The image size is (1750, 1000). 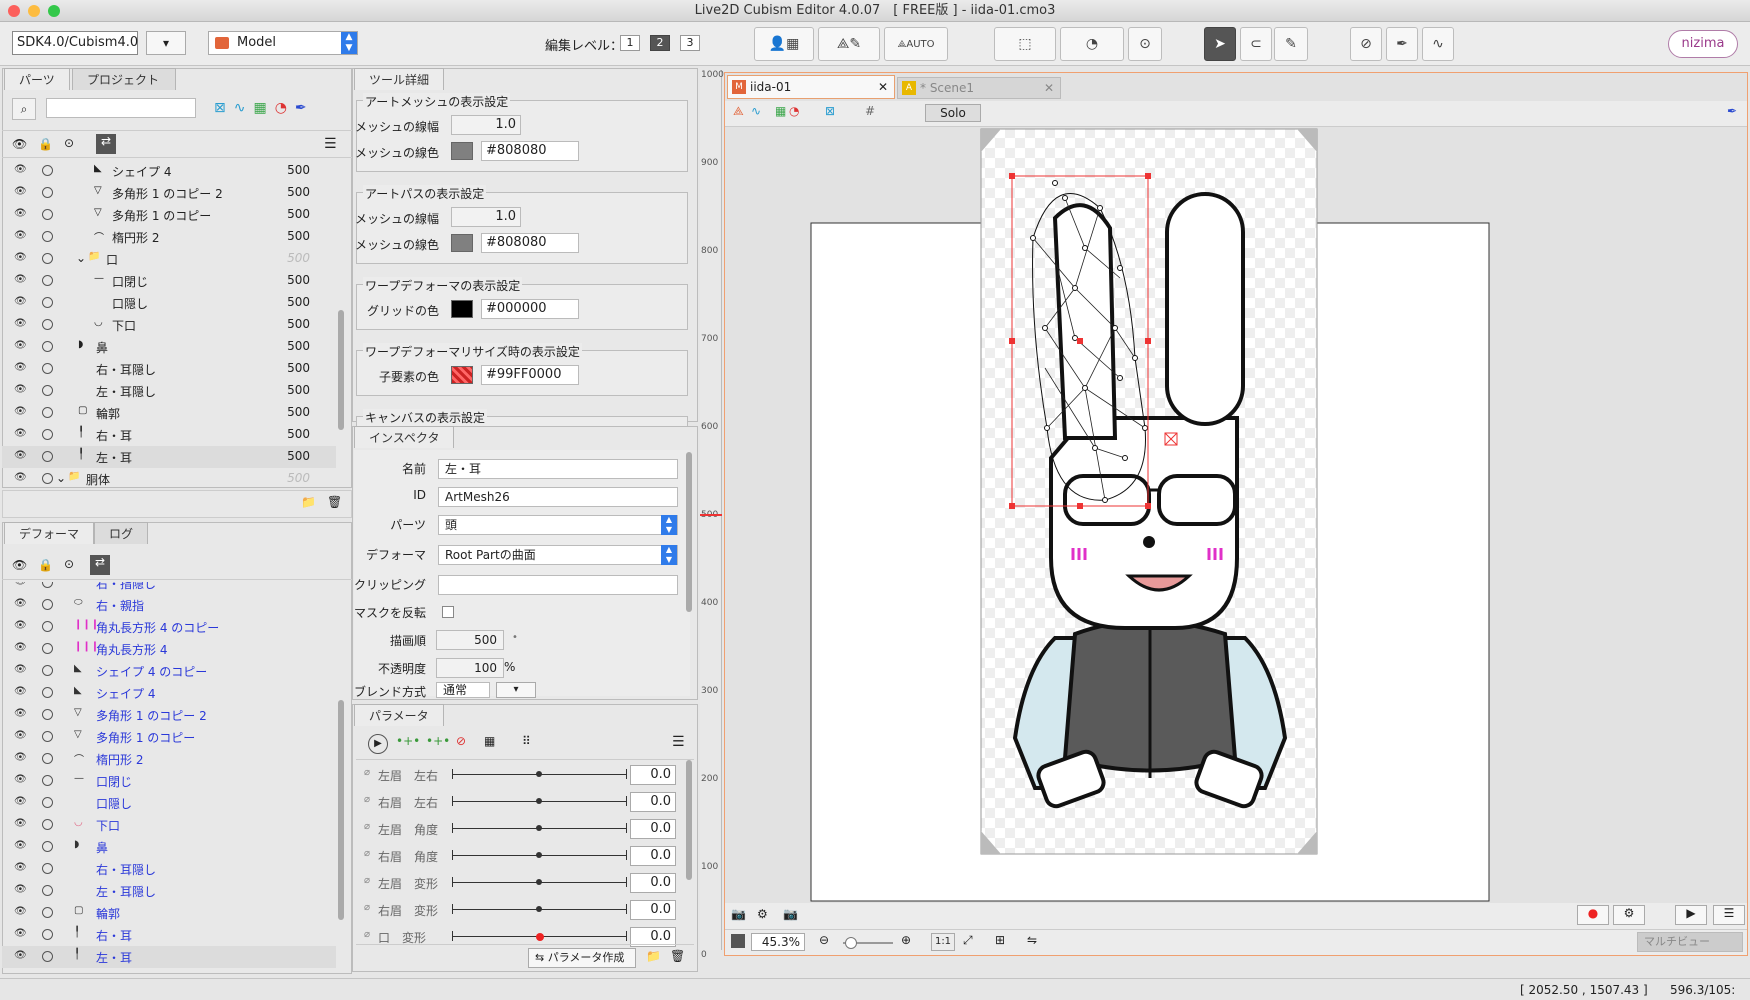 What do you see at coordinates (462, 243) in the screenshot?
I see `color-swatch` at bounding box center [462, 243].